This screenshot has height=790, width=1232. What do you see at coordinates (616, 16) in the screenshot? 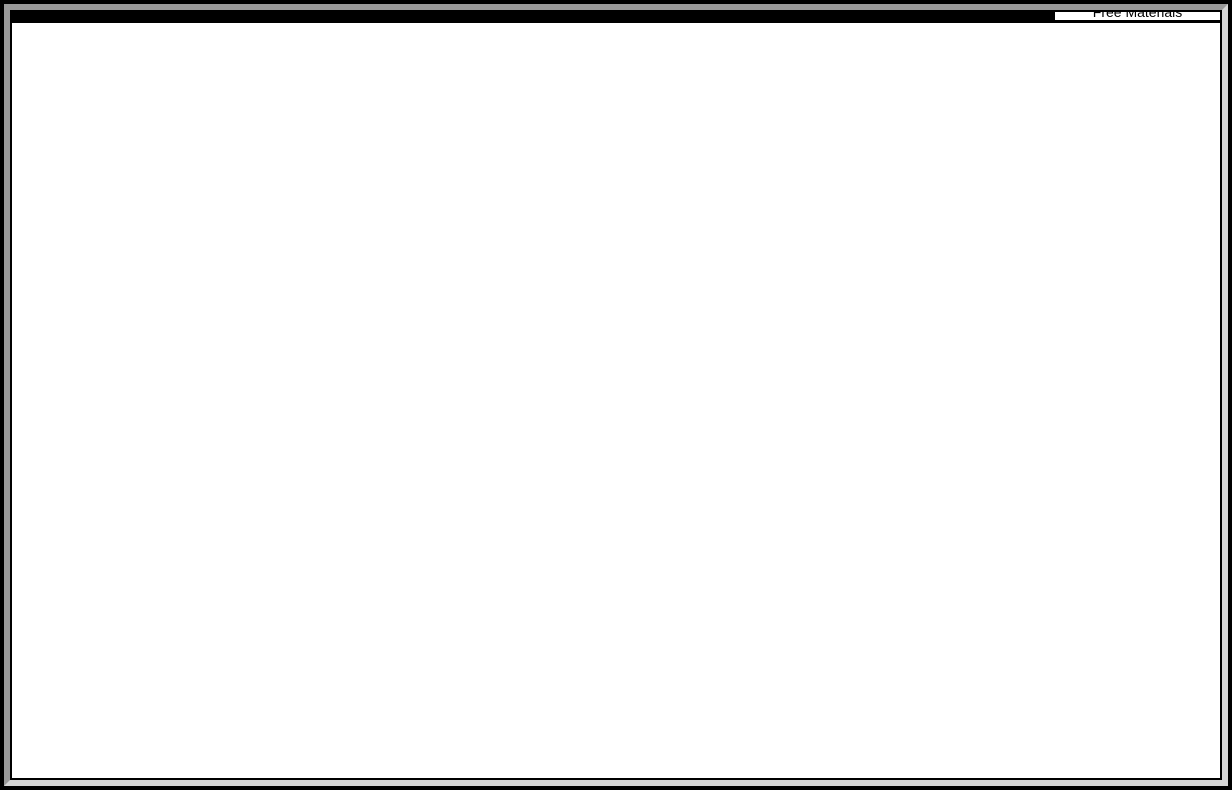
I see `vowel-section: ɪː READ ɪ SIT ʊ BOOK uː` at bounding box center [616, 16].